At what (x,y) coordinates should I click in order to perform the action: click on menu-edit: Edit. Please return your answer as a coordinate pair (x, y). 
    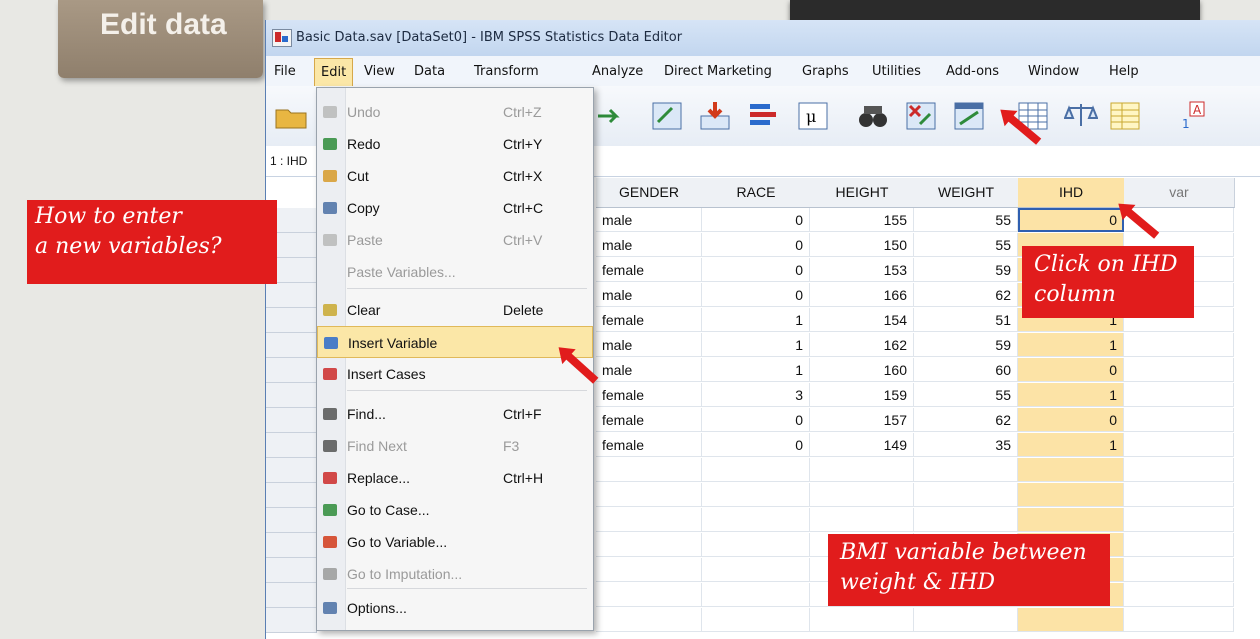
    Looking at the image, I should click on (334, 72).